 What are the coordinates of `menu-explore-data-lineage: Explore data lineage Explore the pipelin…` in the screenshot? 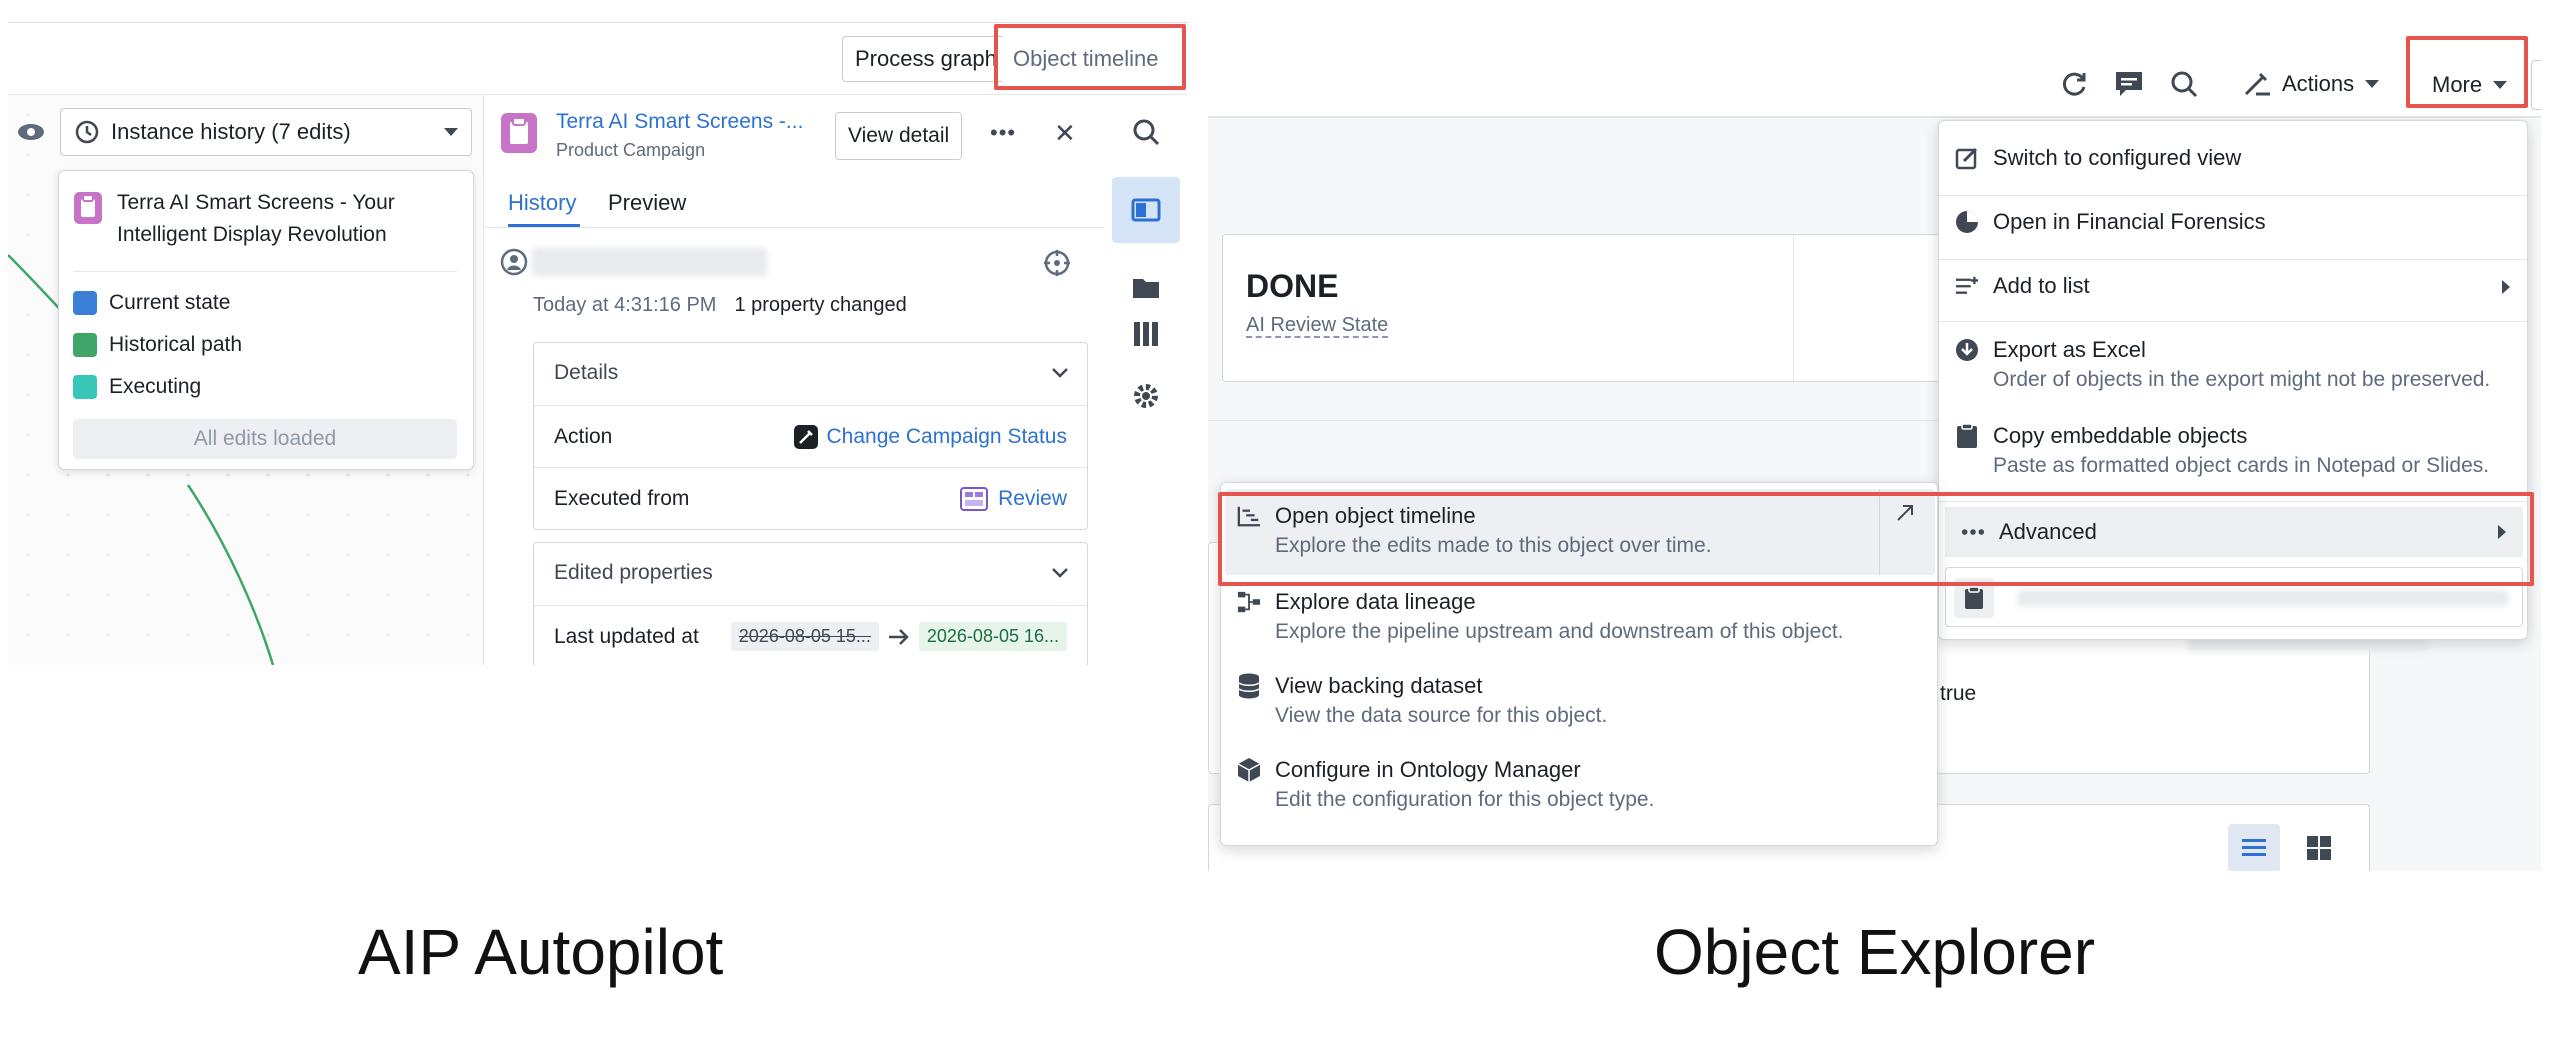 It's located at (1579, 617).